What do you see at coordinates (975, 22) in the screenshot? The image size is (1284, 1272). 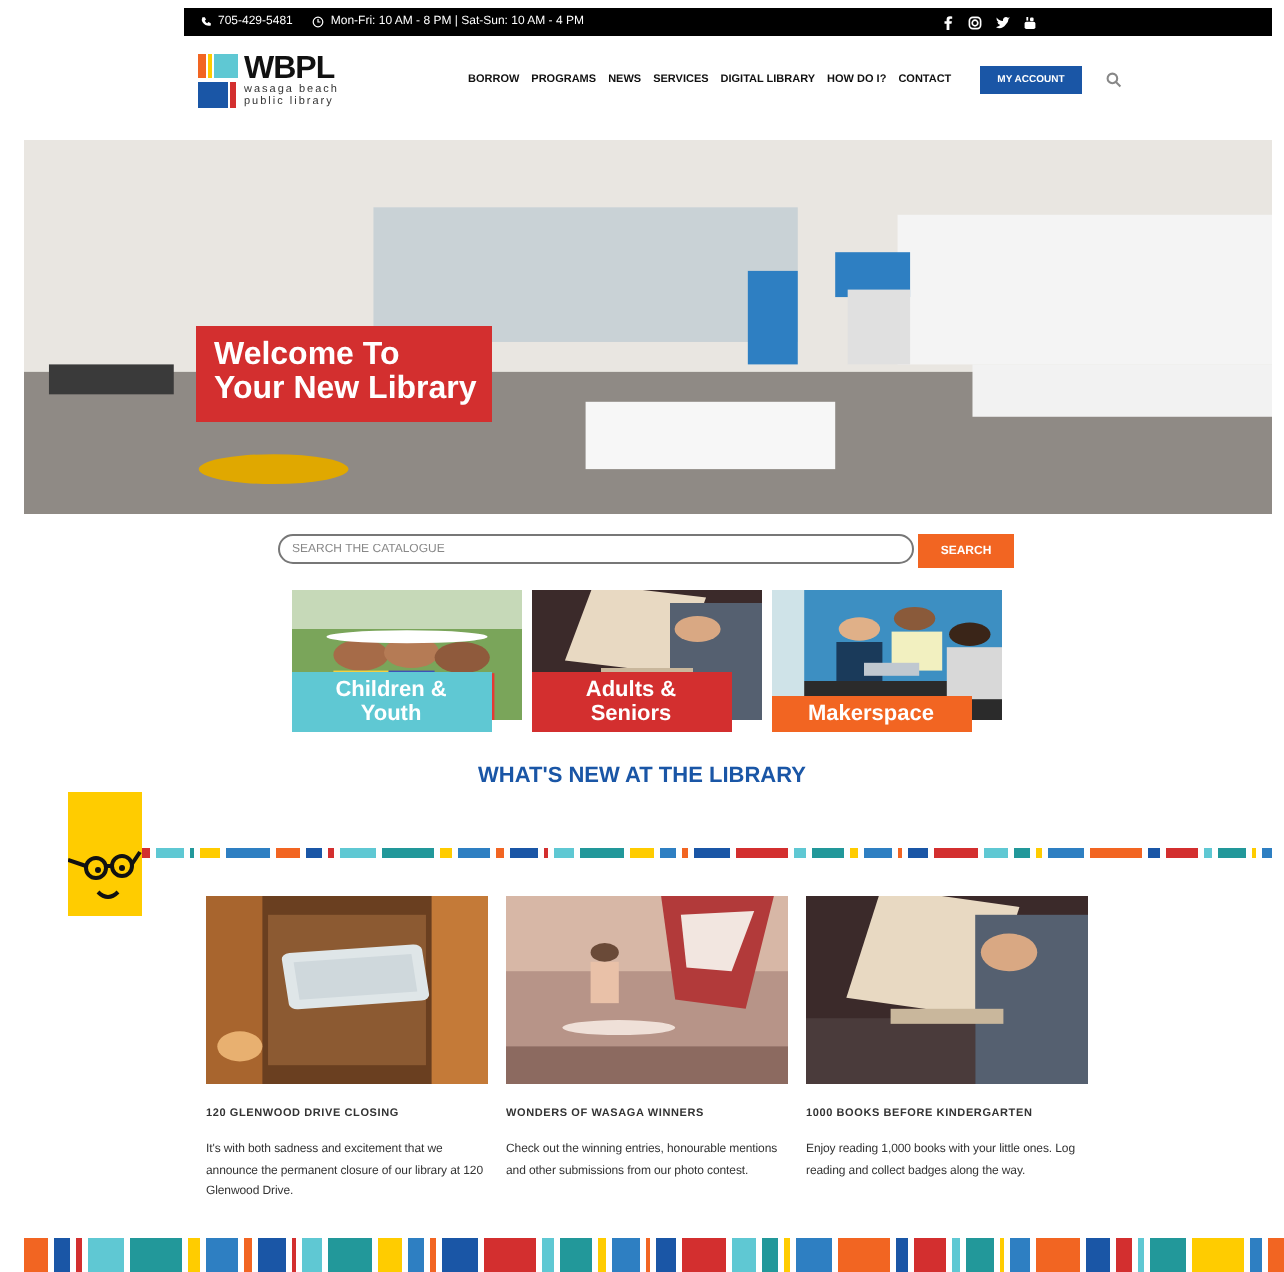 I see `instagram-icon` at bounding box center [975, 22].